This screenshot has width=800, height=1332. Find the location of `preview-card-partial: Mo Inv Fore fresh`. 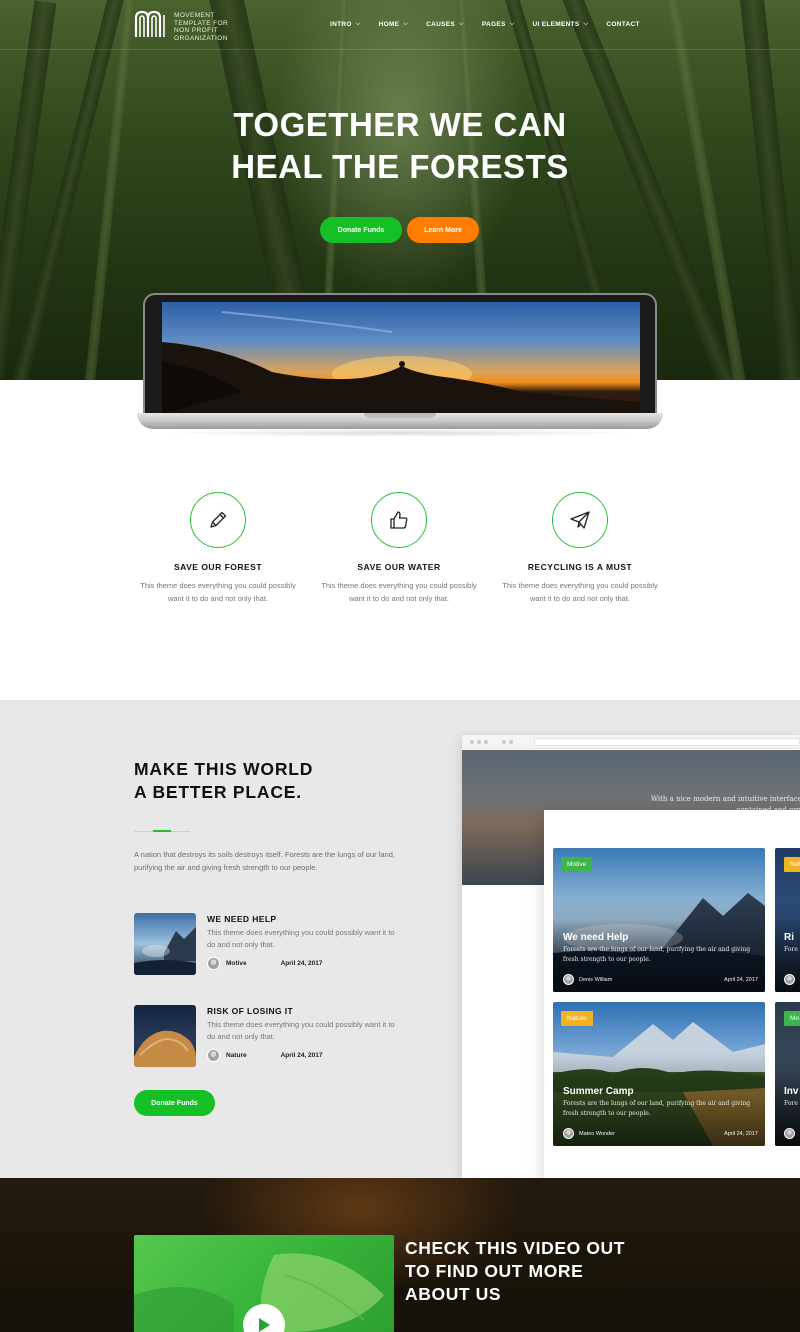

preview-card-partial: Mo Inv Fore fresh is located at coordinates (787, 1074).